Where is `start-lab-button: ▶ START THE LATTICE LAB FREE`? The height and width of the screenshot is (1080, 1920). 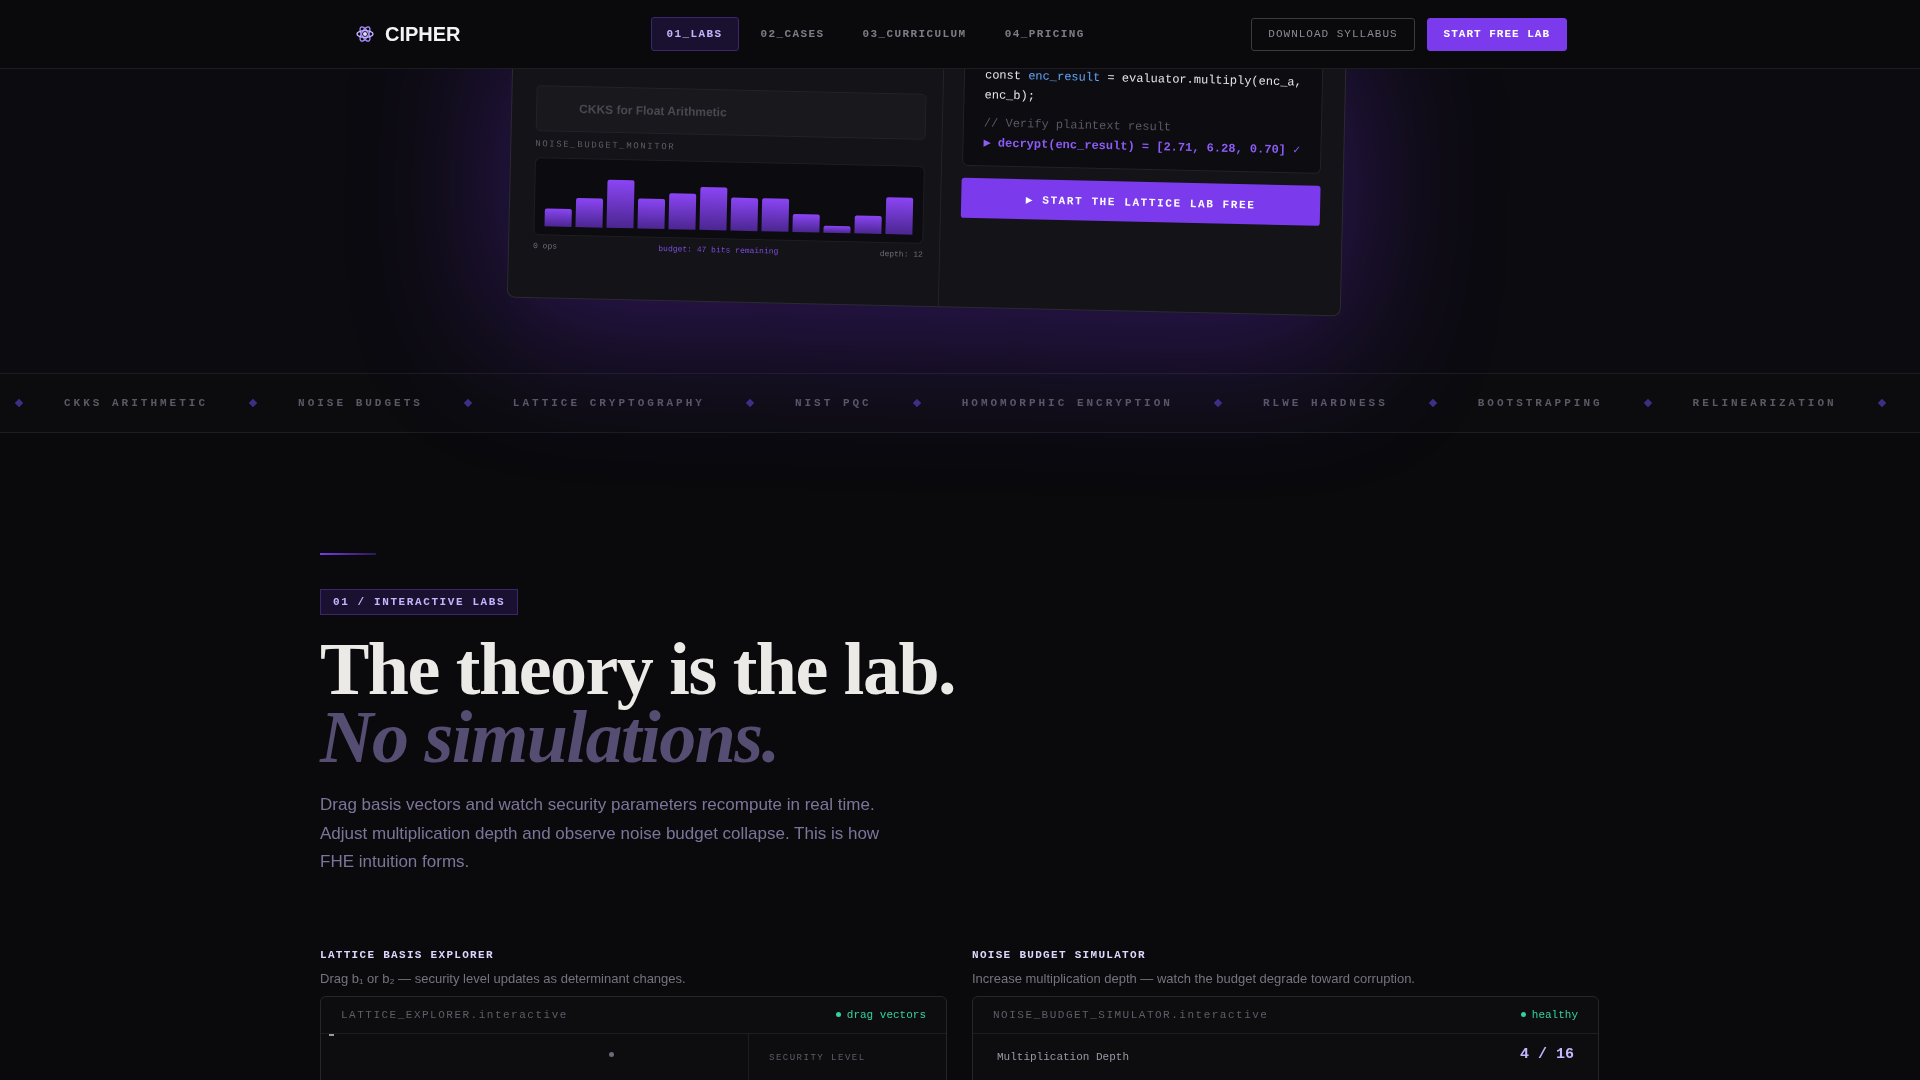 start-lab-button: ▶ START THE LATTICE LAB FREE is located at coordinates (1140, 201).